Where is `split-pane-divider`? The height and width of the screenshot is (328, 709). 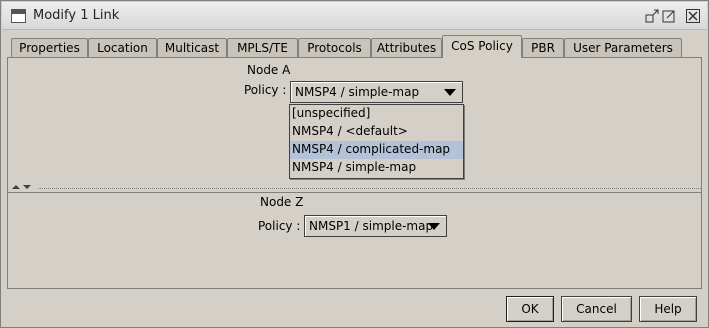
split-pane-divider is located at coordinates (354, 189).